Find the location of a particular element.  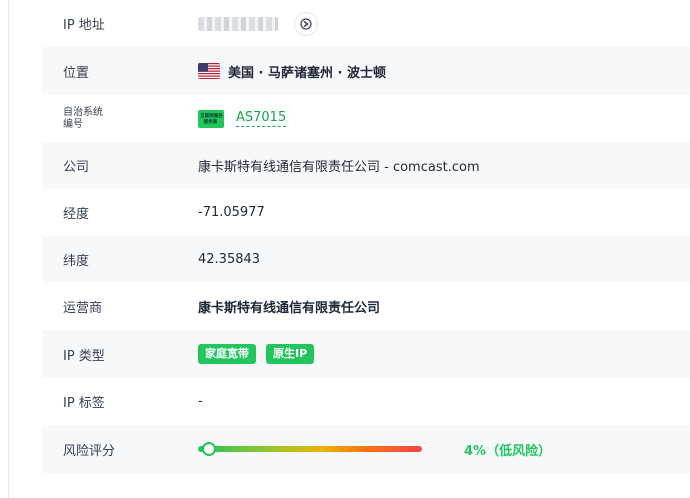

risk-score-bar is located at coordinates (310, 449).